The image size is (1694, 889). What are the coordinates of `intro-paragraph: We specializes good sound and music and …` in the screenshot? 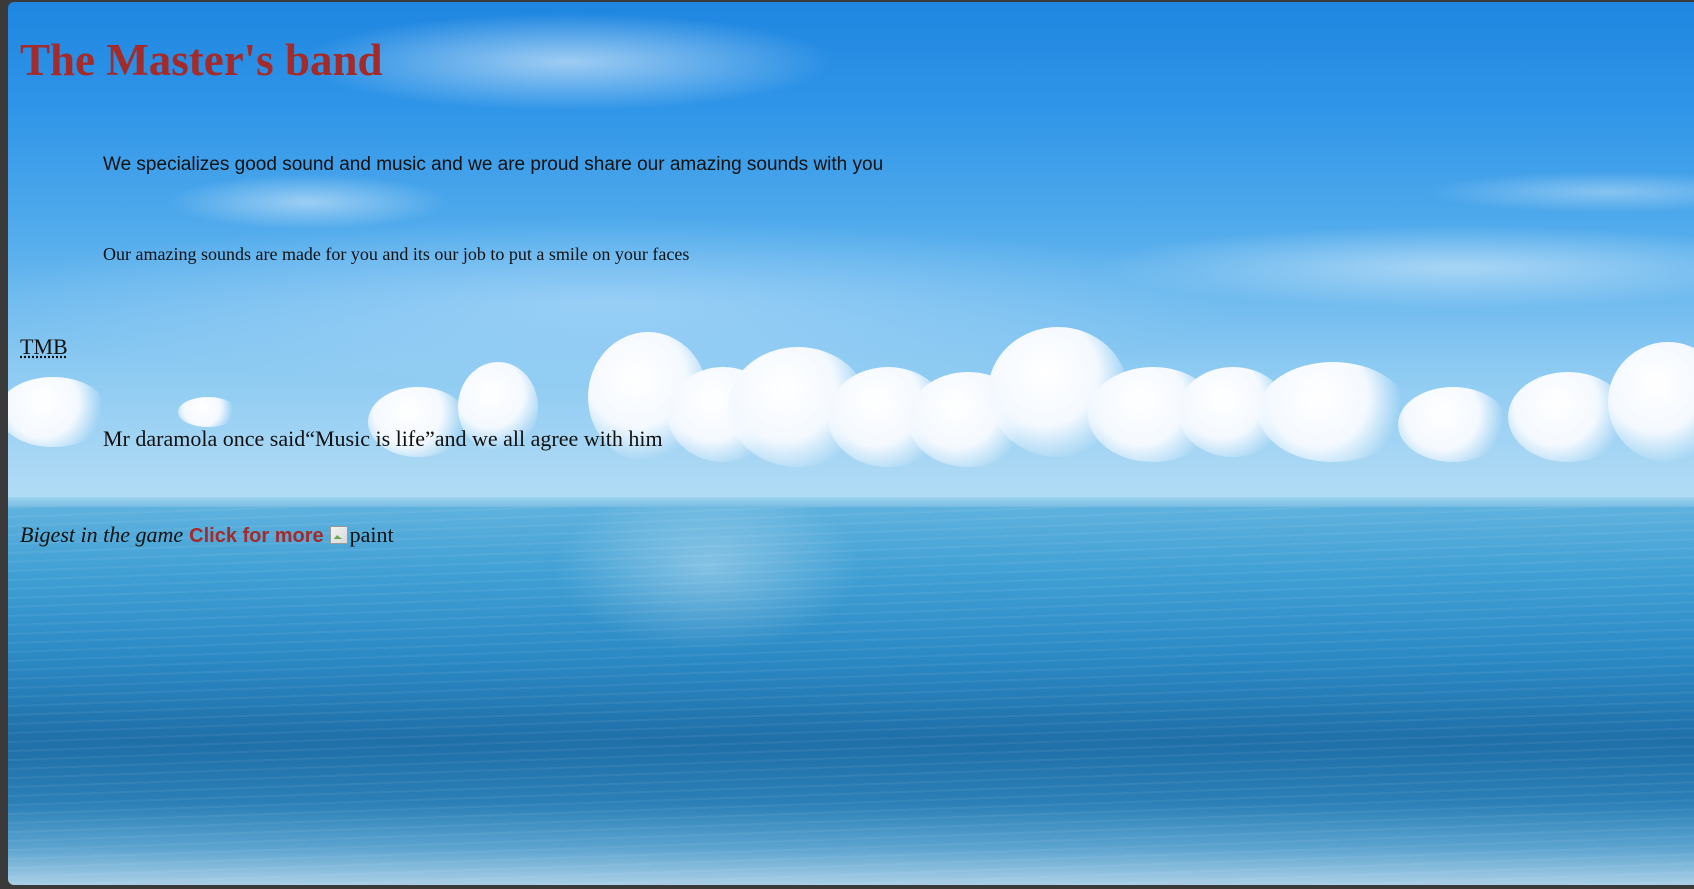 It's located at (493, 164).